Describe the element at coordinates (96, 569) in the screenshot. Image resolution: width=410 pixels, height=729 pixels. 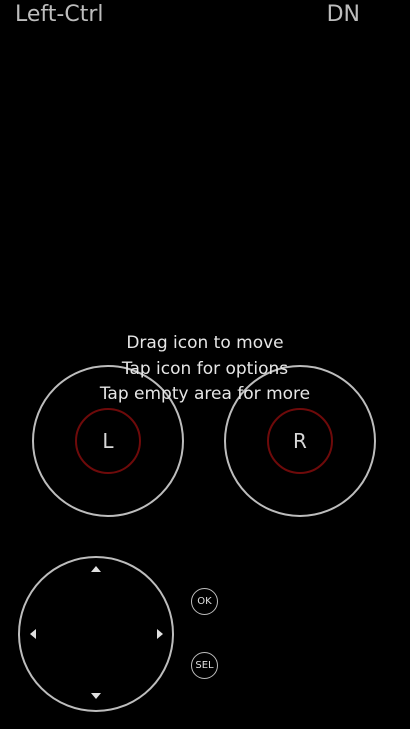
I see `arrow-up-icon` at that location.